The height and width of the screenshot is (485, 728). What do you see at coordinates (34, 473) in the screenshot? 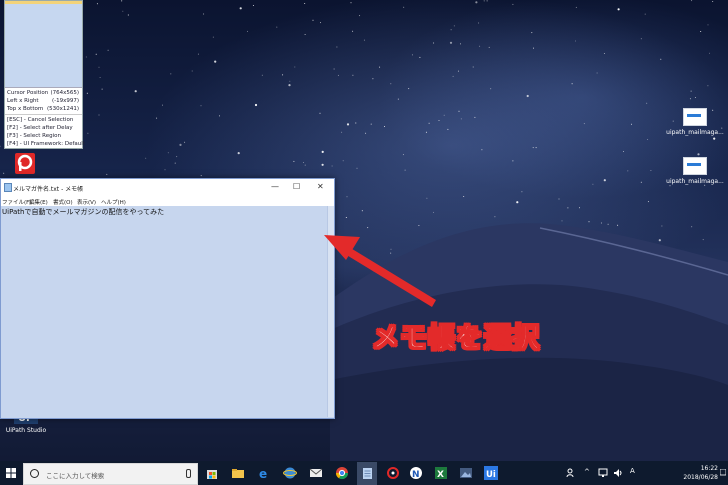
I see `cortana-icon` at bounding box center [34, 473].